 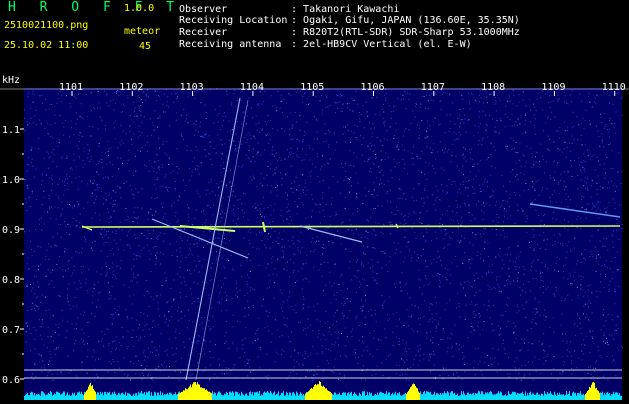 I want to click on carrier-line, so click(x=351, y=226).